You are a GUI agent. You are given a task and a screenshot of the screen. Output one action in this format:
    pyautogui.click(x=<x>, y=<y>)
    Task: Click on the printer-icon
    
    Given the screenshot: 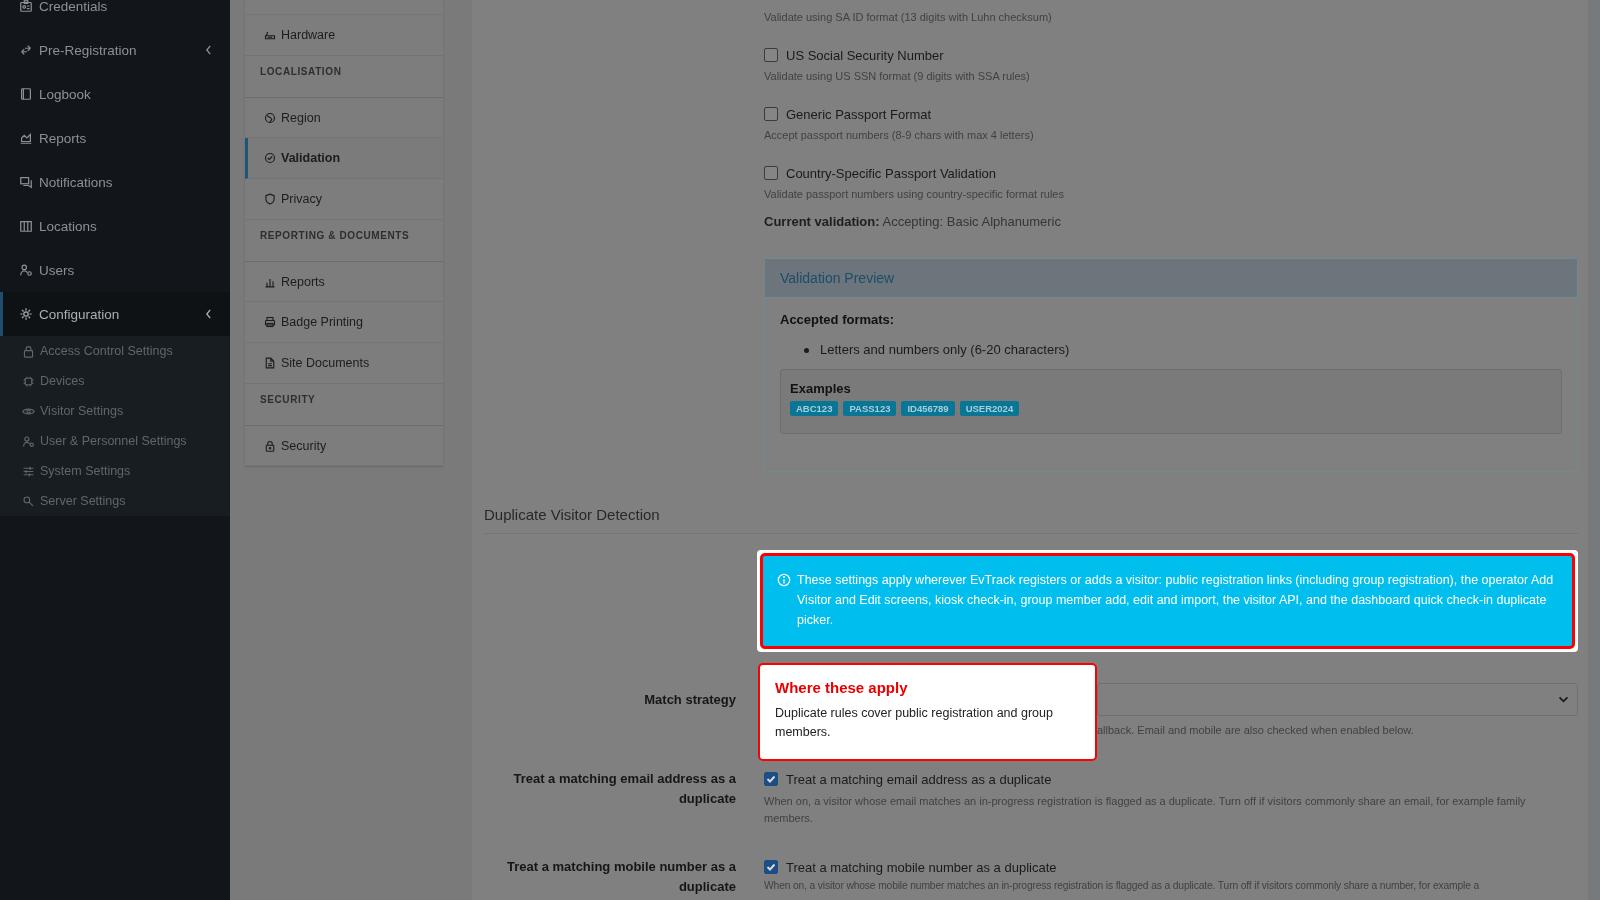 What is the action you would take?
    pyautogui.click(x=270, y=322)
    